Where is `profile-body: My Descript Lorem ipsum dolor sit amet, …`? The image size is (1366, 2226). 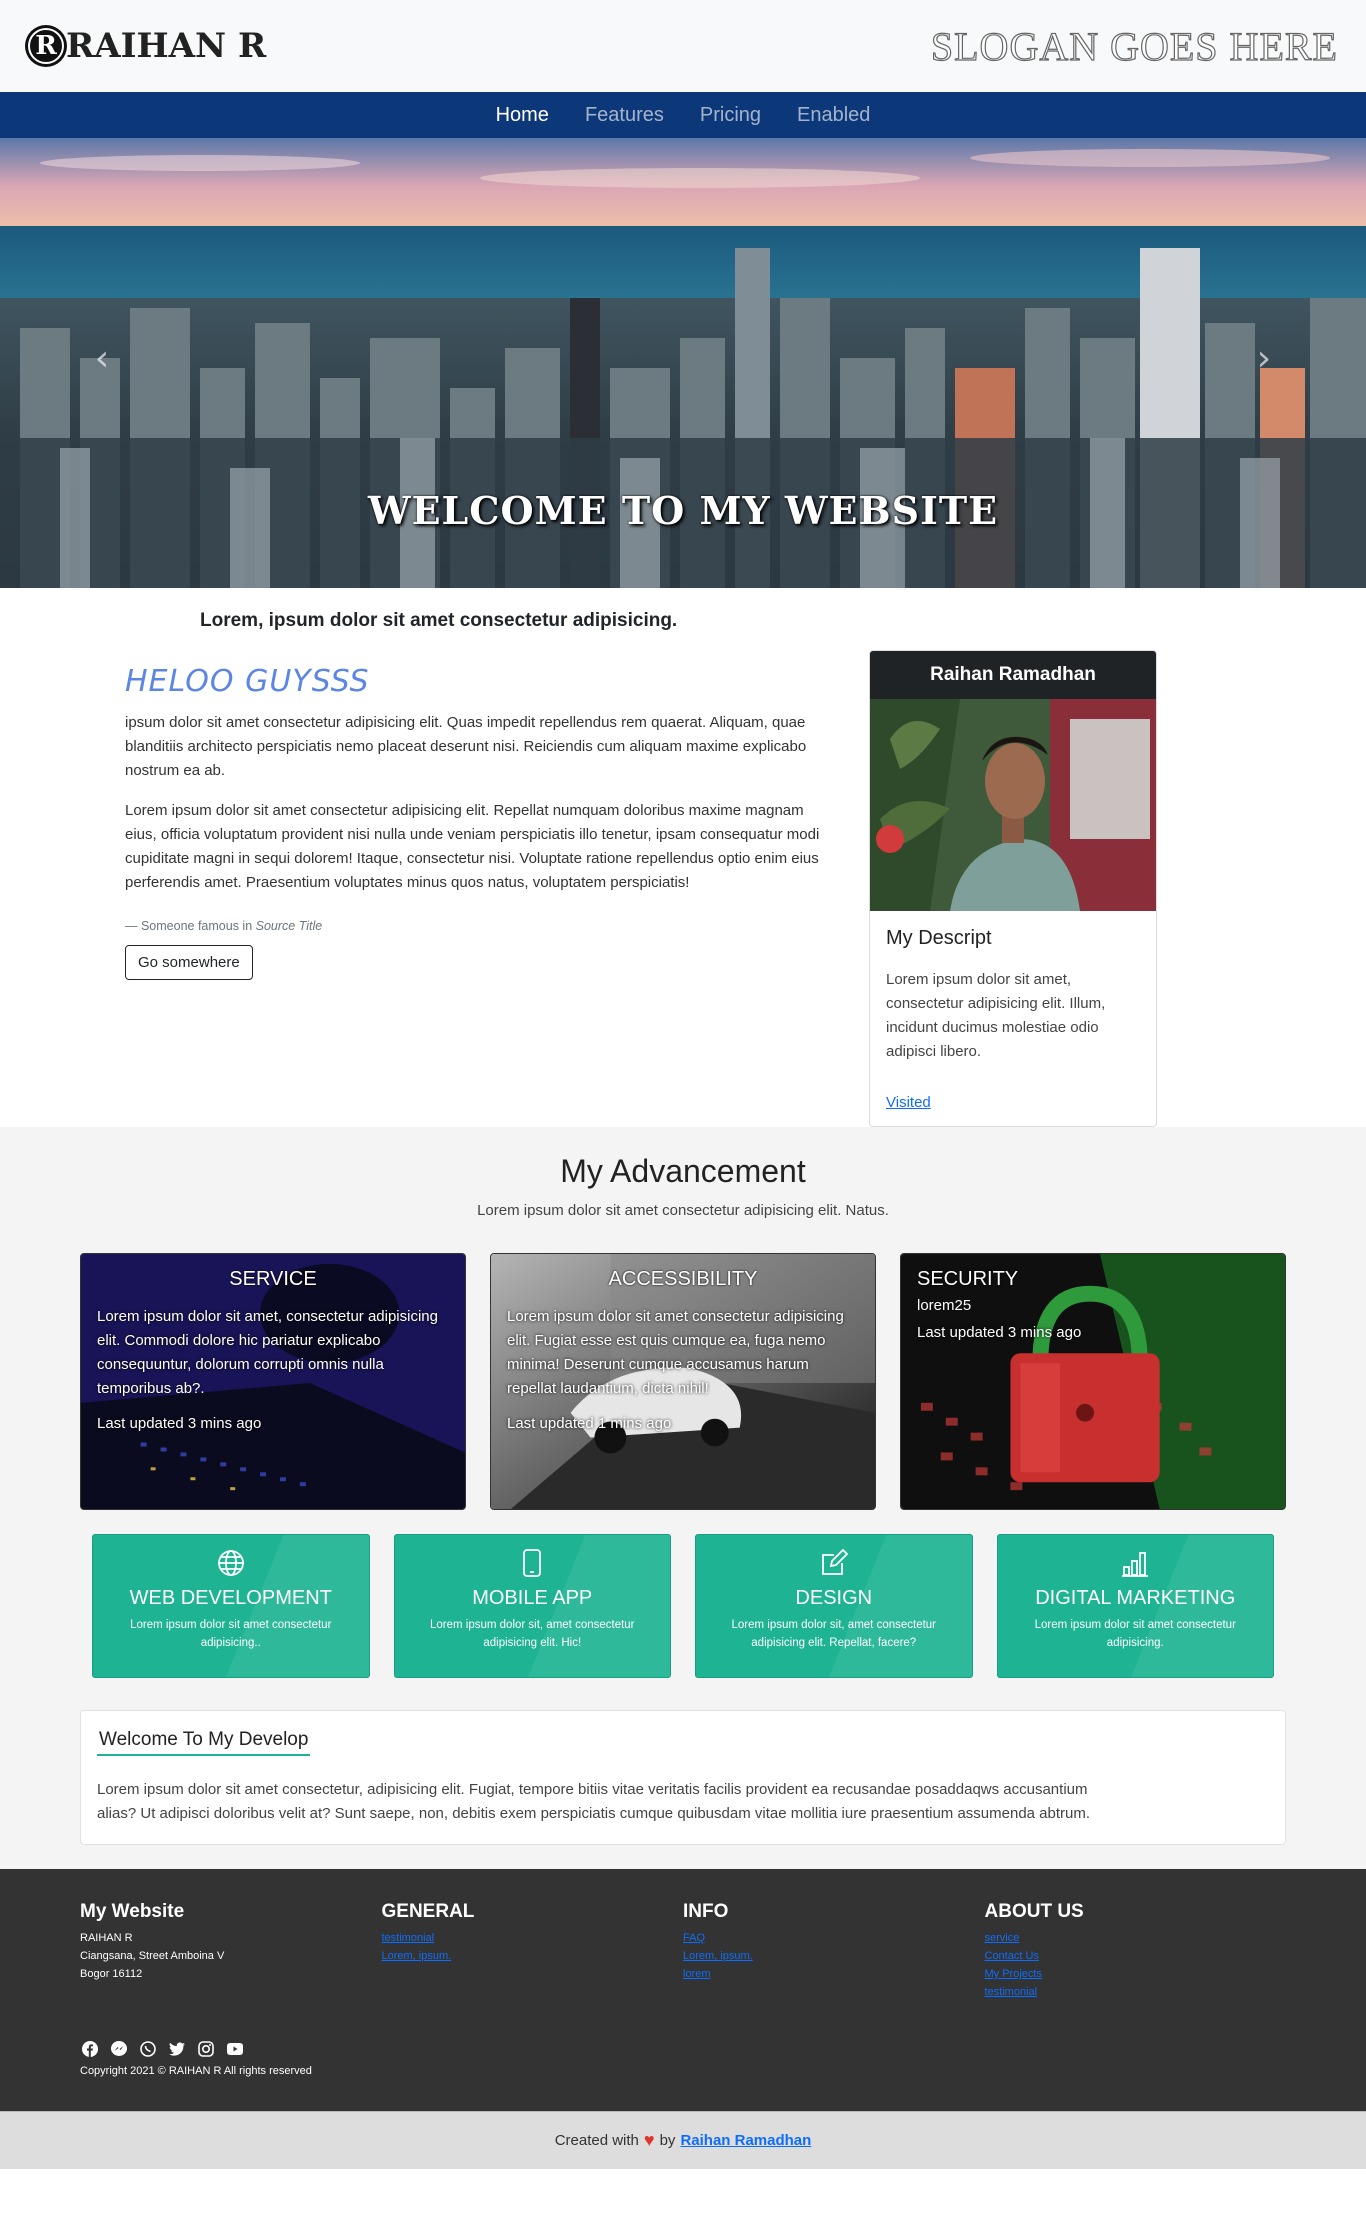
profile-body: My Descript Lorem ipsum dolor sit amet, … is located at coordinates (1013, 1018).